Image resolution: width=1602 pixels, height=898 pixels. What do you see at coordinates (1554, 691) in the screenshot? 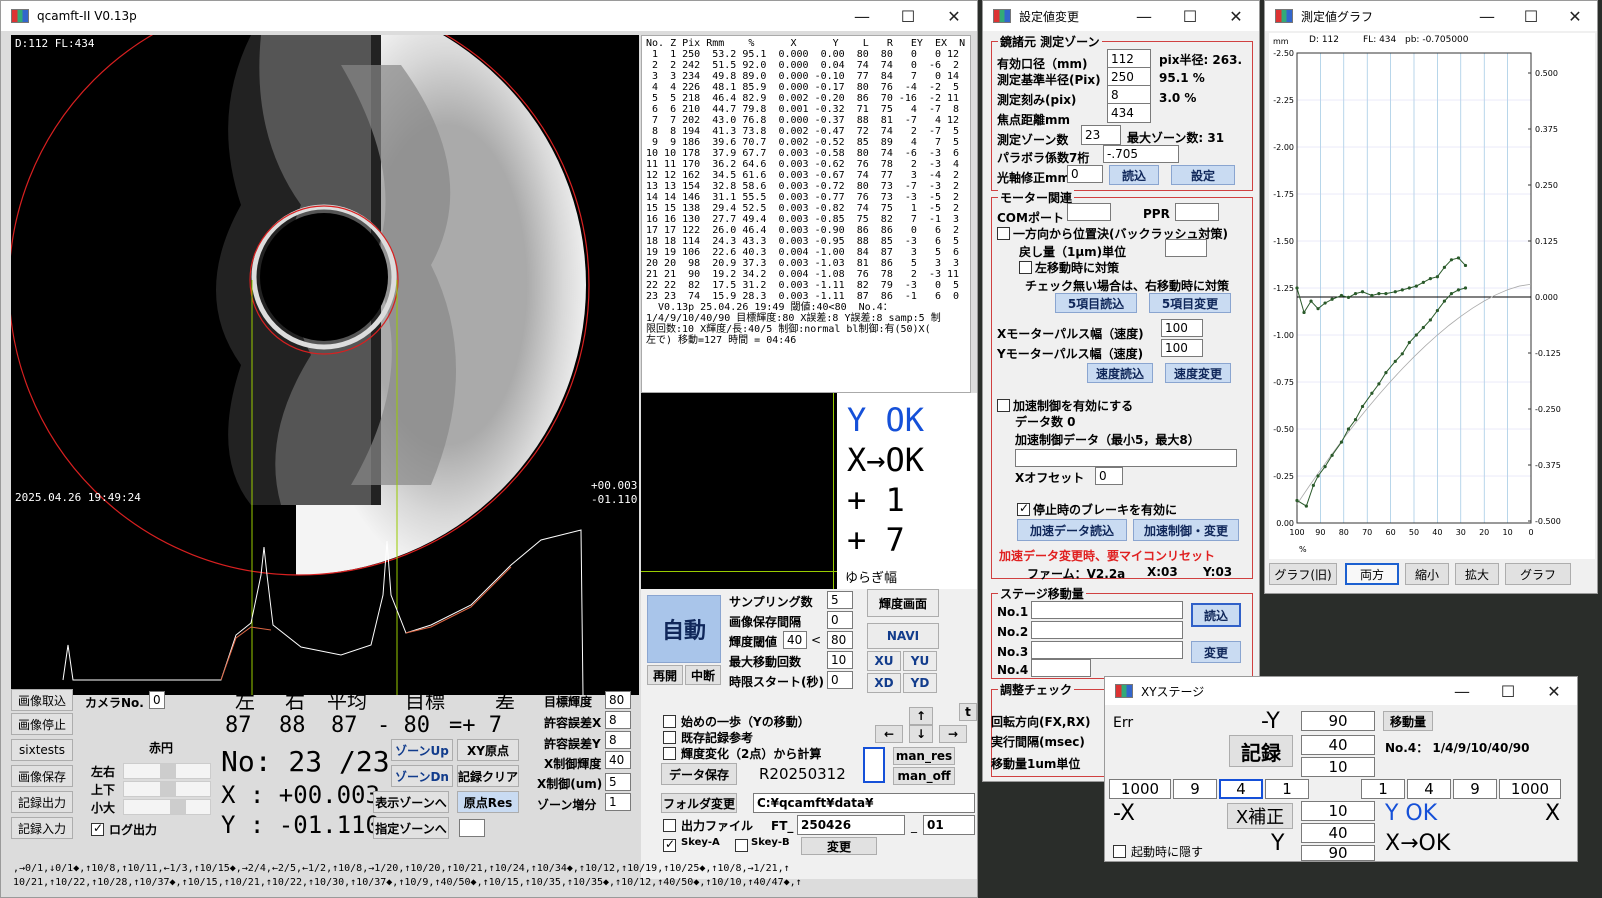
I see `xy-close-icon: ✕` at bounding box center [1554, 691].